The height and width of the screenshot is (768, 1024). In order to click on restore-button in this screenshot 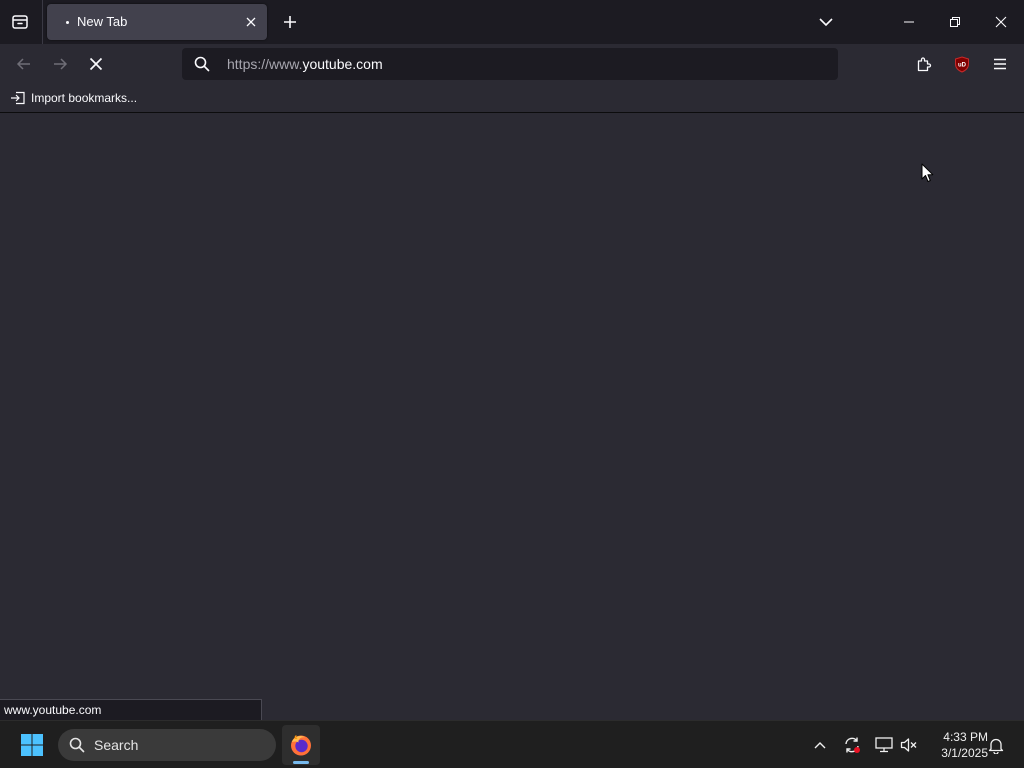, I will do `click(955, 22)`.